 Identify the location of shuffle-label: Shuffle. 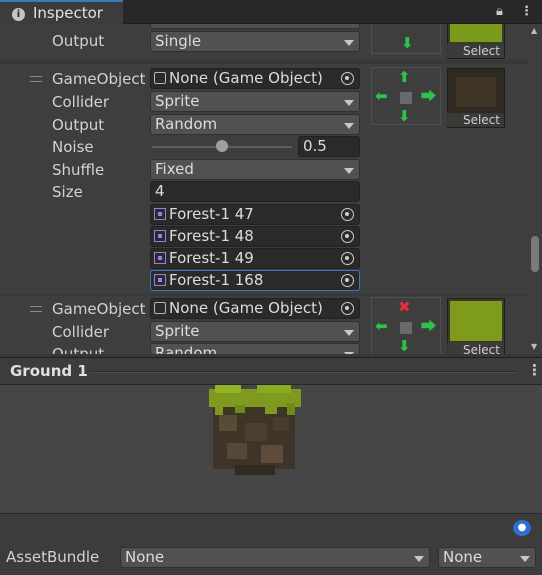
(78, 170).